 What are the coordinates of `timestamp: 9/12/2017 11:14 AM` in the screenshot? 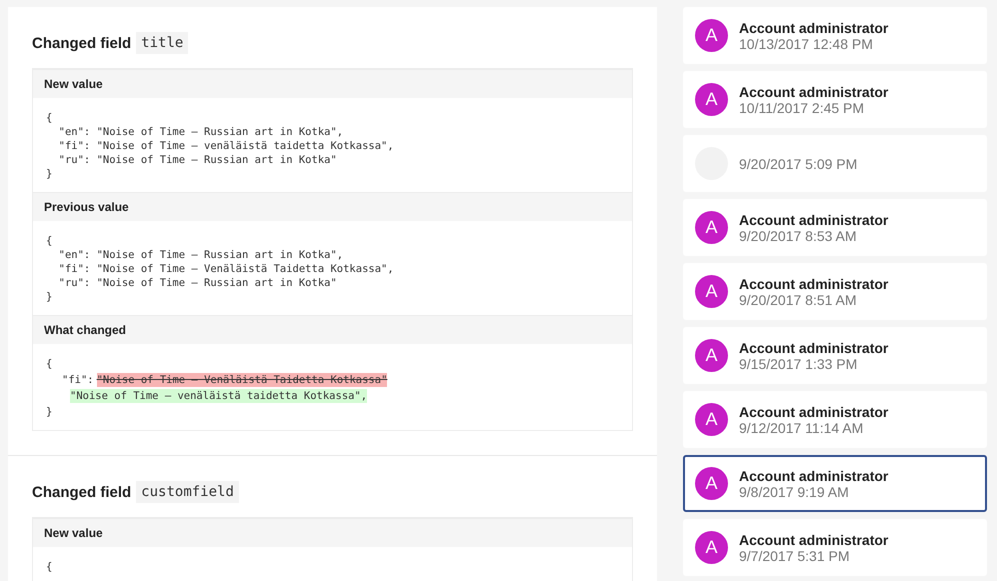 It's located at (801, 428).